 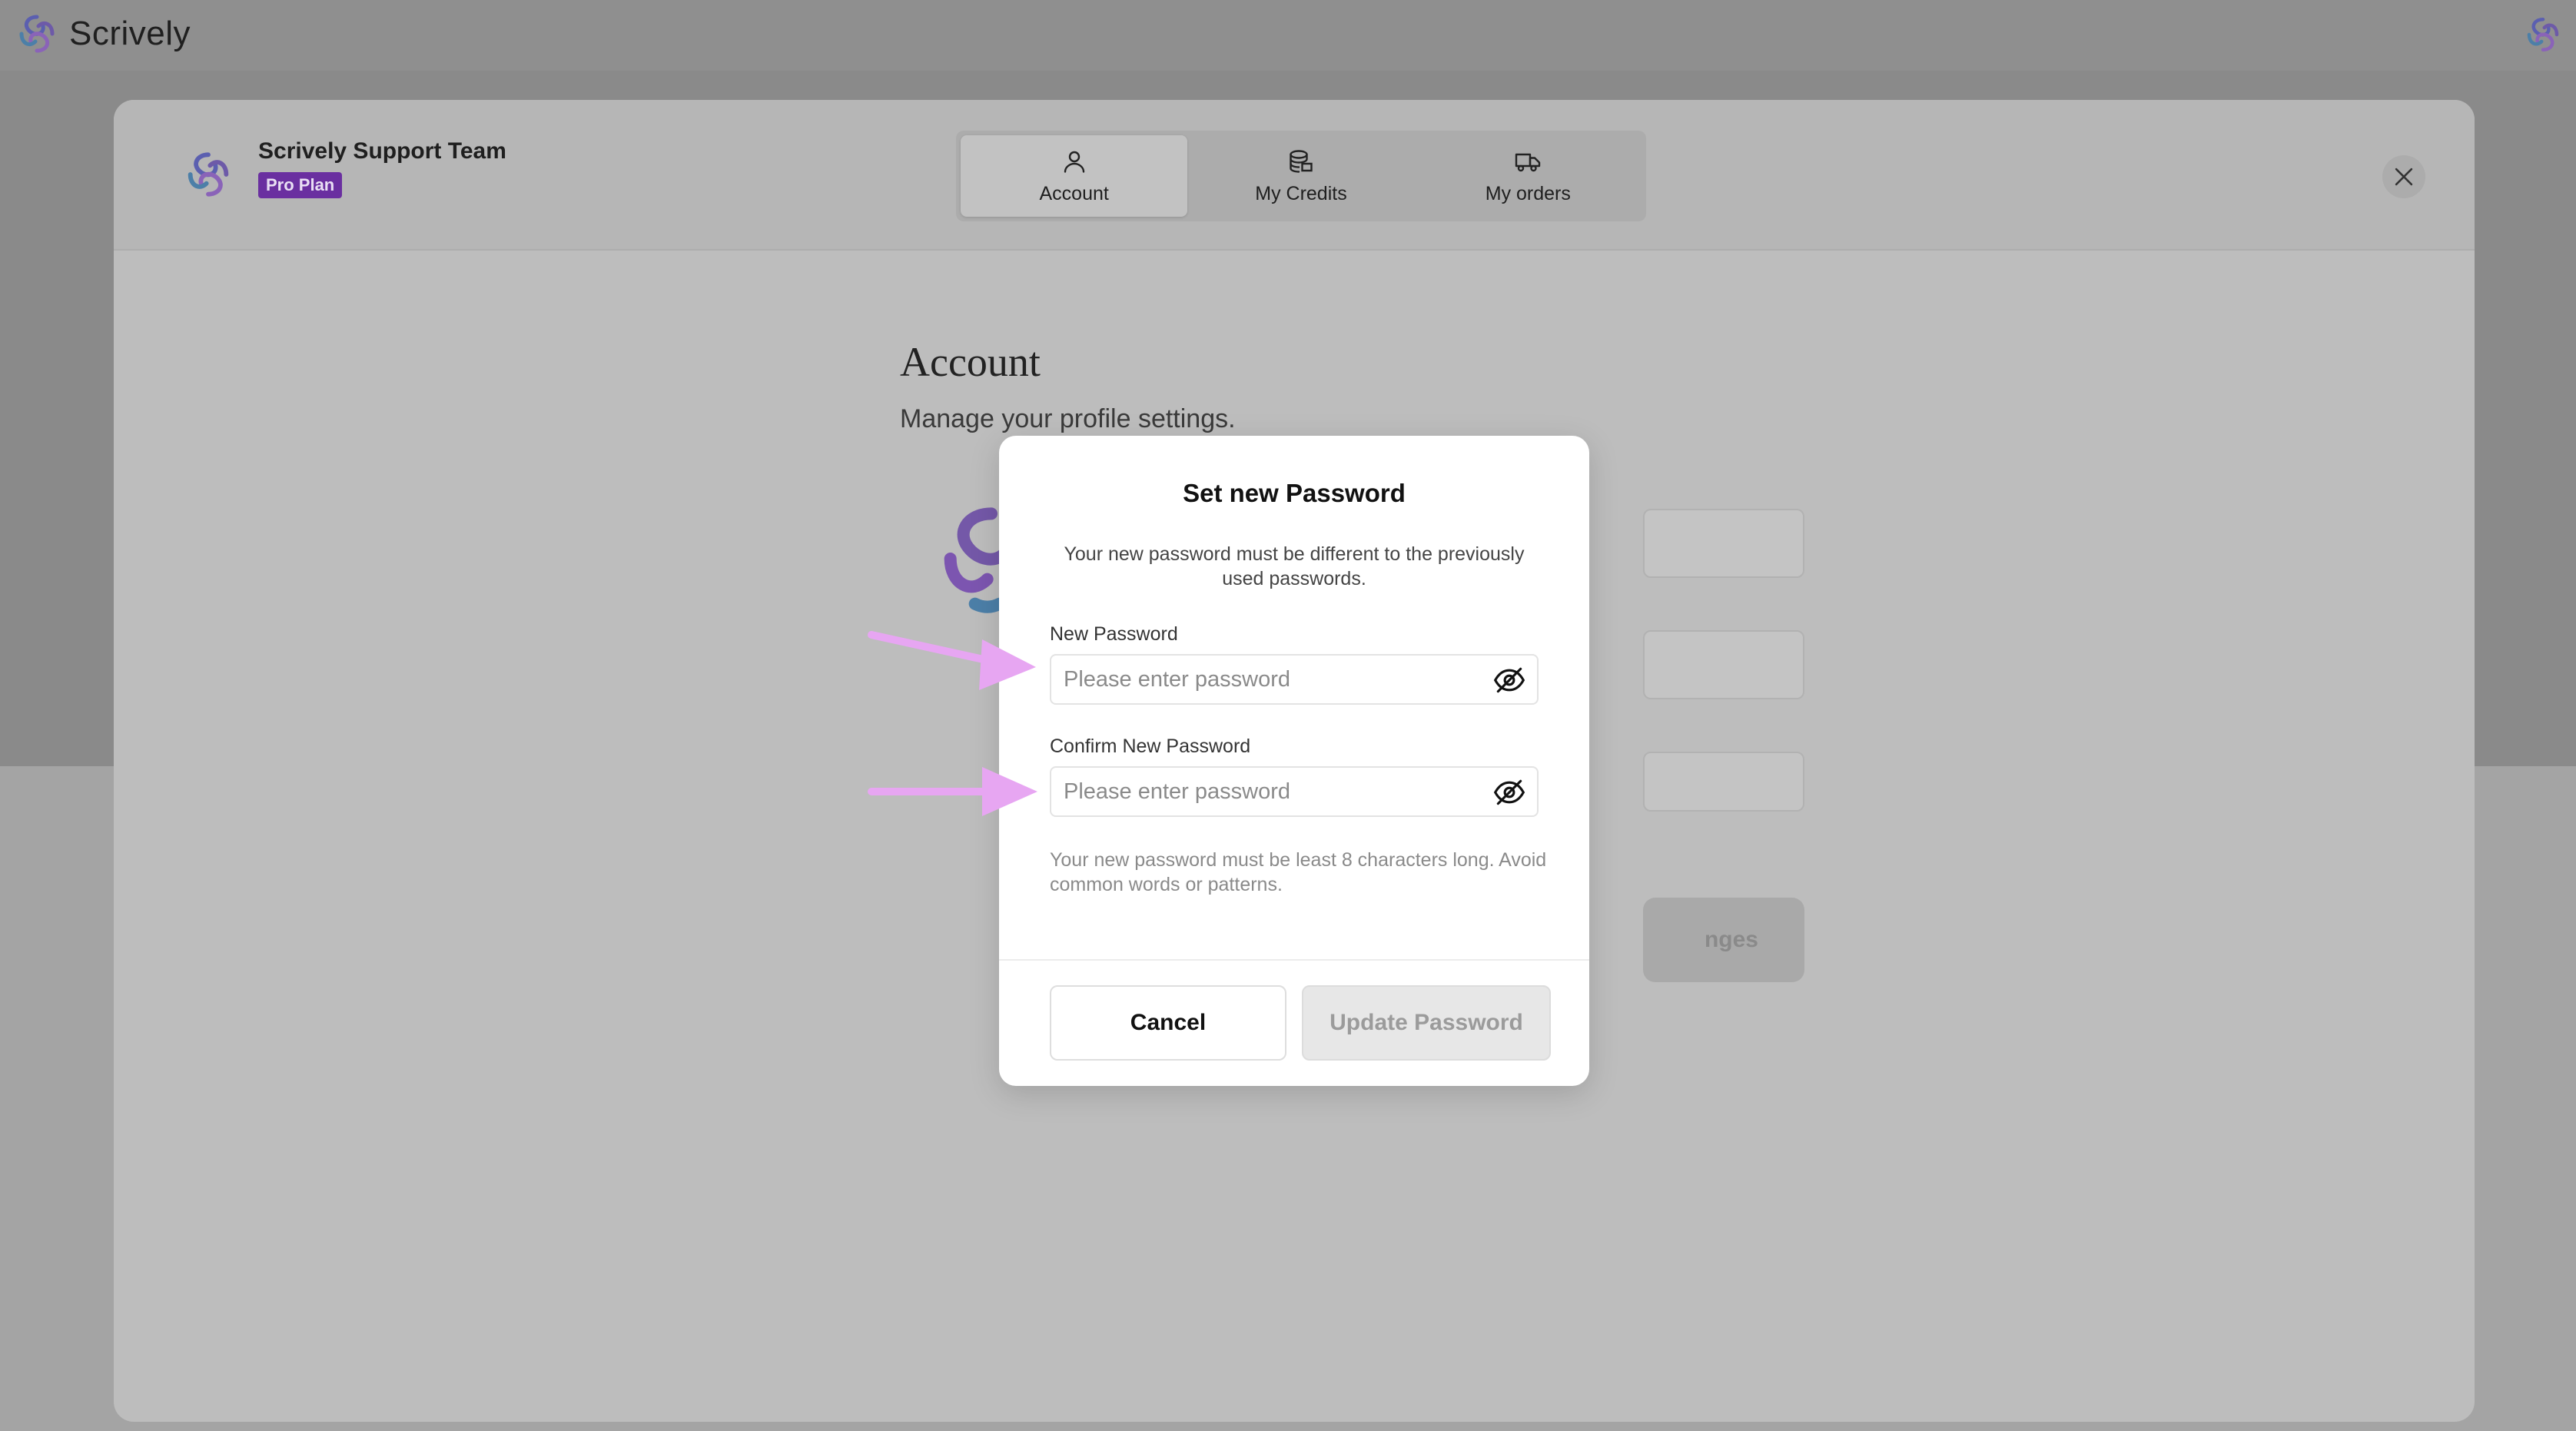 I want to click on close-settings-button, so click(x=2403, y=176).